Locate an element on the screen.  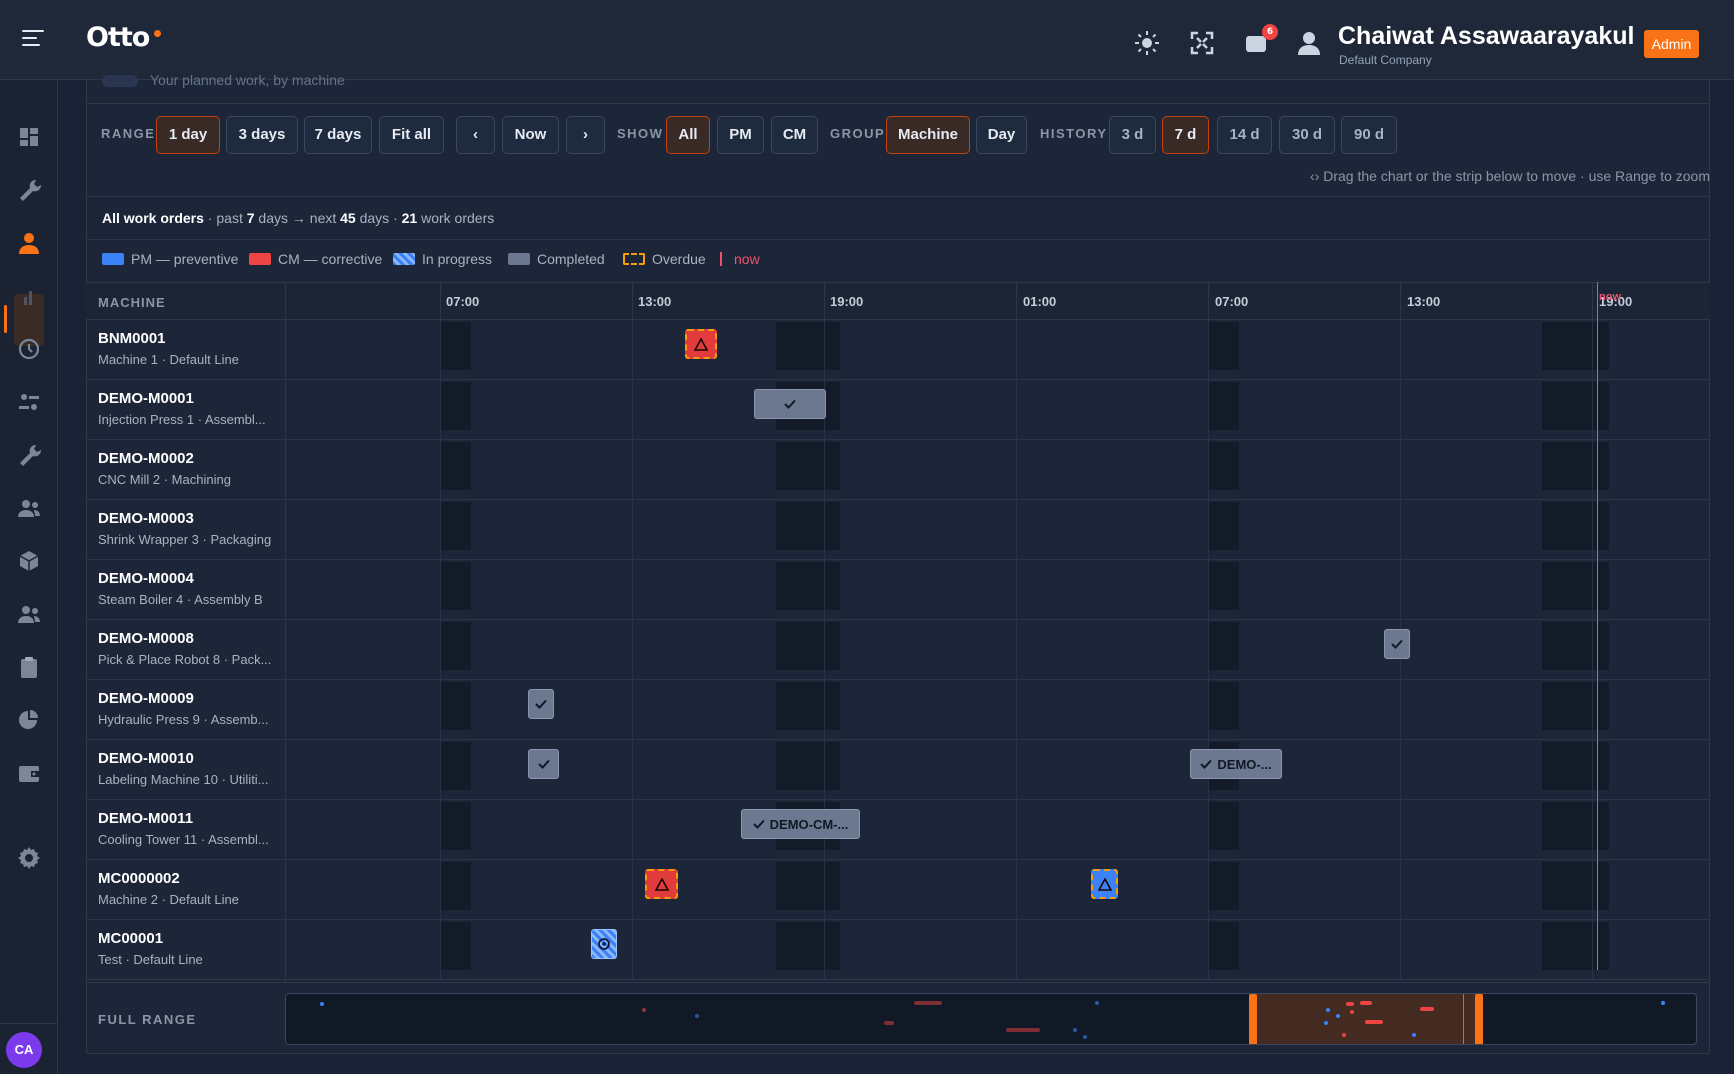
range-1-day-button: 1 day is located at coordinates (188, 135).